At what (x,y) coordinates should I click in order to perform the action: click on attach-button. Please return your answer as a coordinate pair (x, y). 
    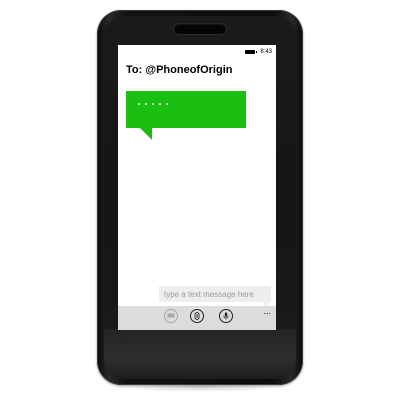
    Looking at the image, I should click on (197, 316).